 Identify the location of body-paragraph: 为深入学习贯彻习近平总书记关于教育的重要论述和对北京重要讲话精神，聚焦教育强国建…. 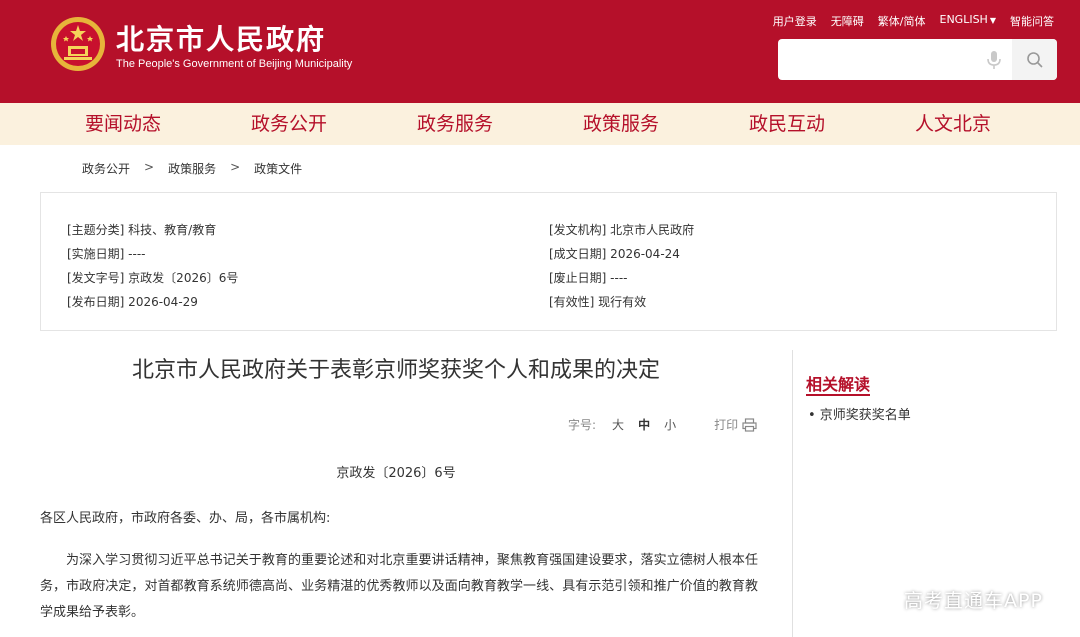
(399, 586).